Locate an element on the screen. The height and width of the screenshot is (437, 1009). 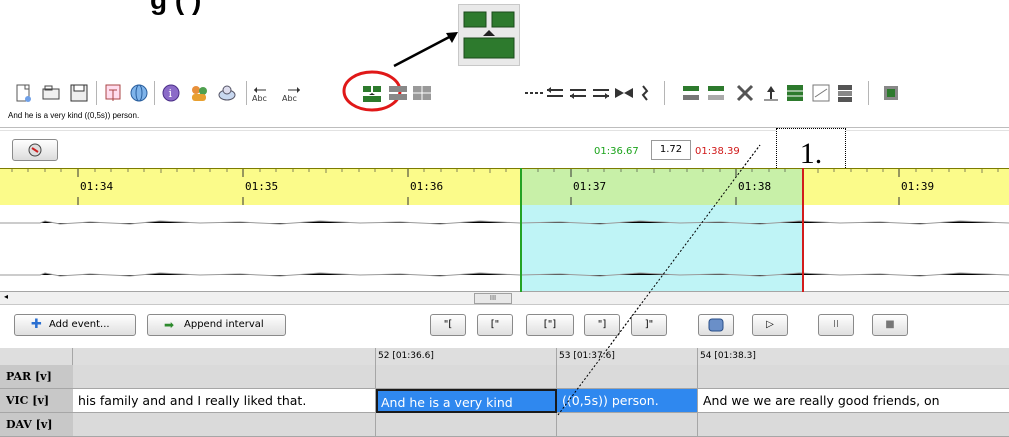
selection-duration-field: 1.72 is located at coordinates (671, 150).